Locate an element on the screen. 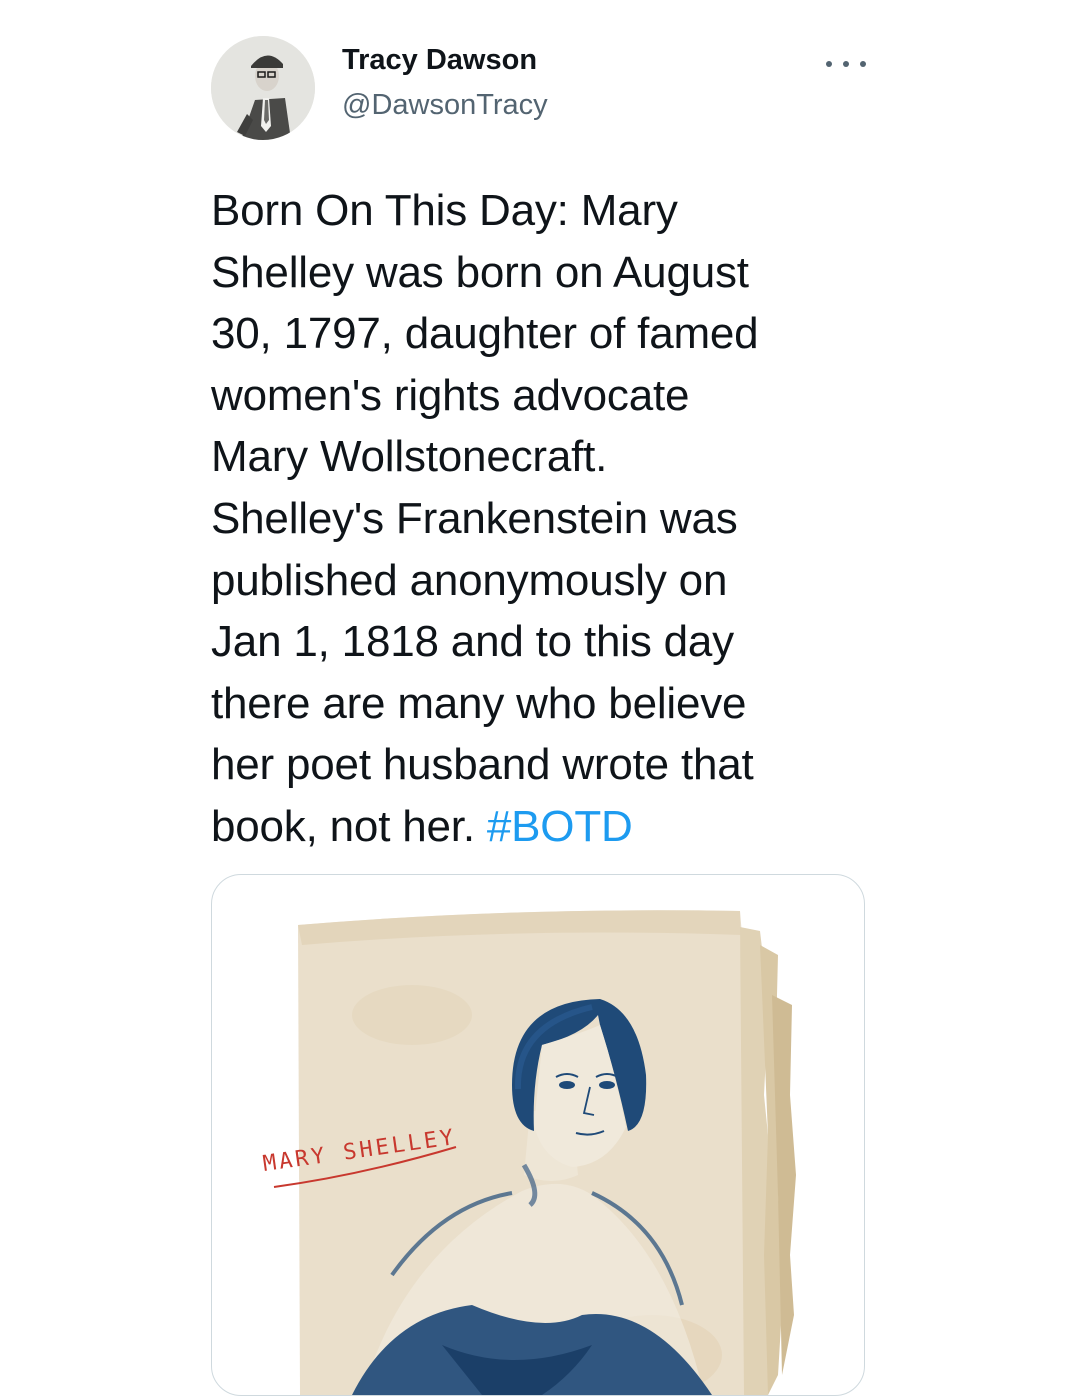  more-horizontal-icon is located at coordinates (846, 64).